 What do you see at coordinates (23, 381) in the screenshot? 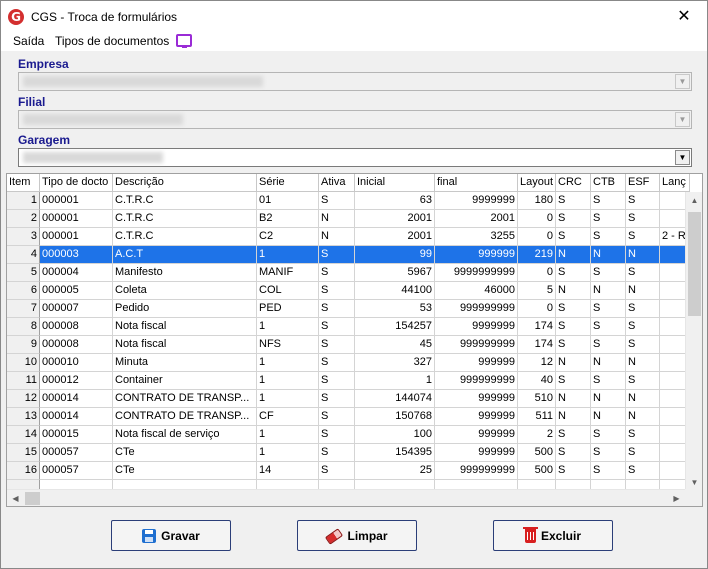
I see `row-item-number: 11` at bounding box center [23, 381].